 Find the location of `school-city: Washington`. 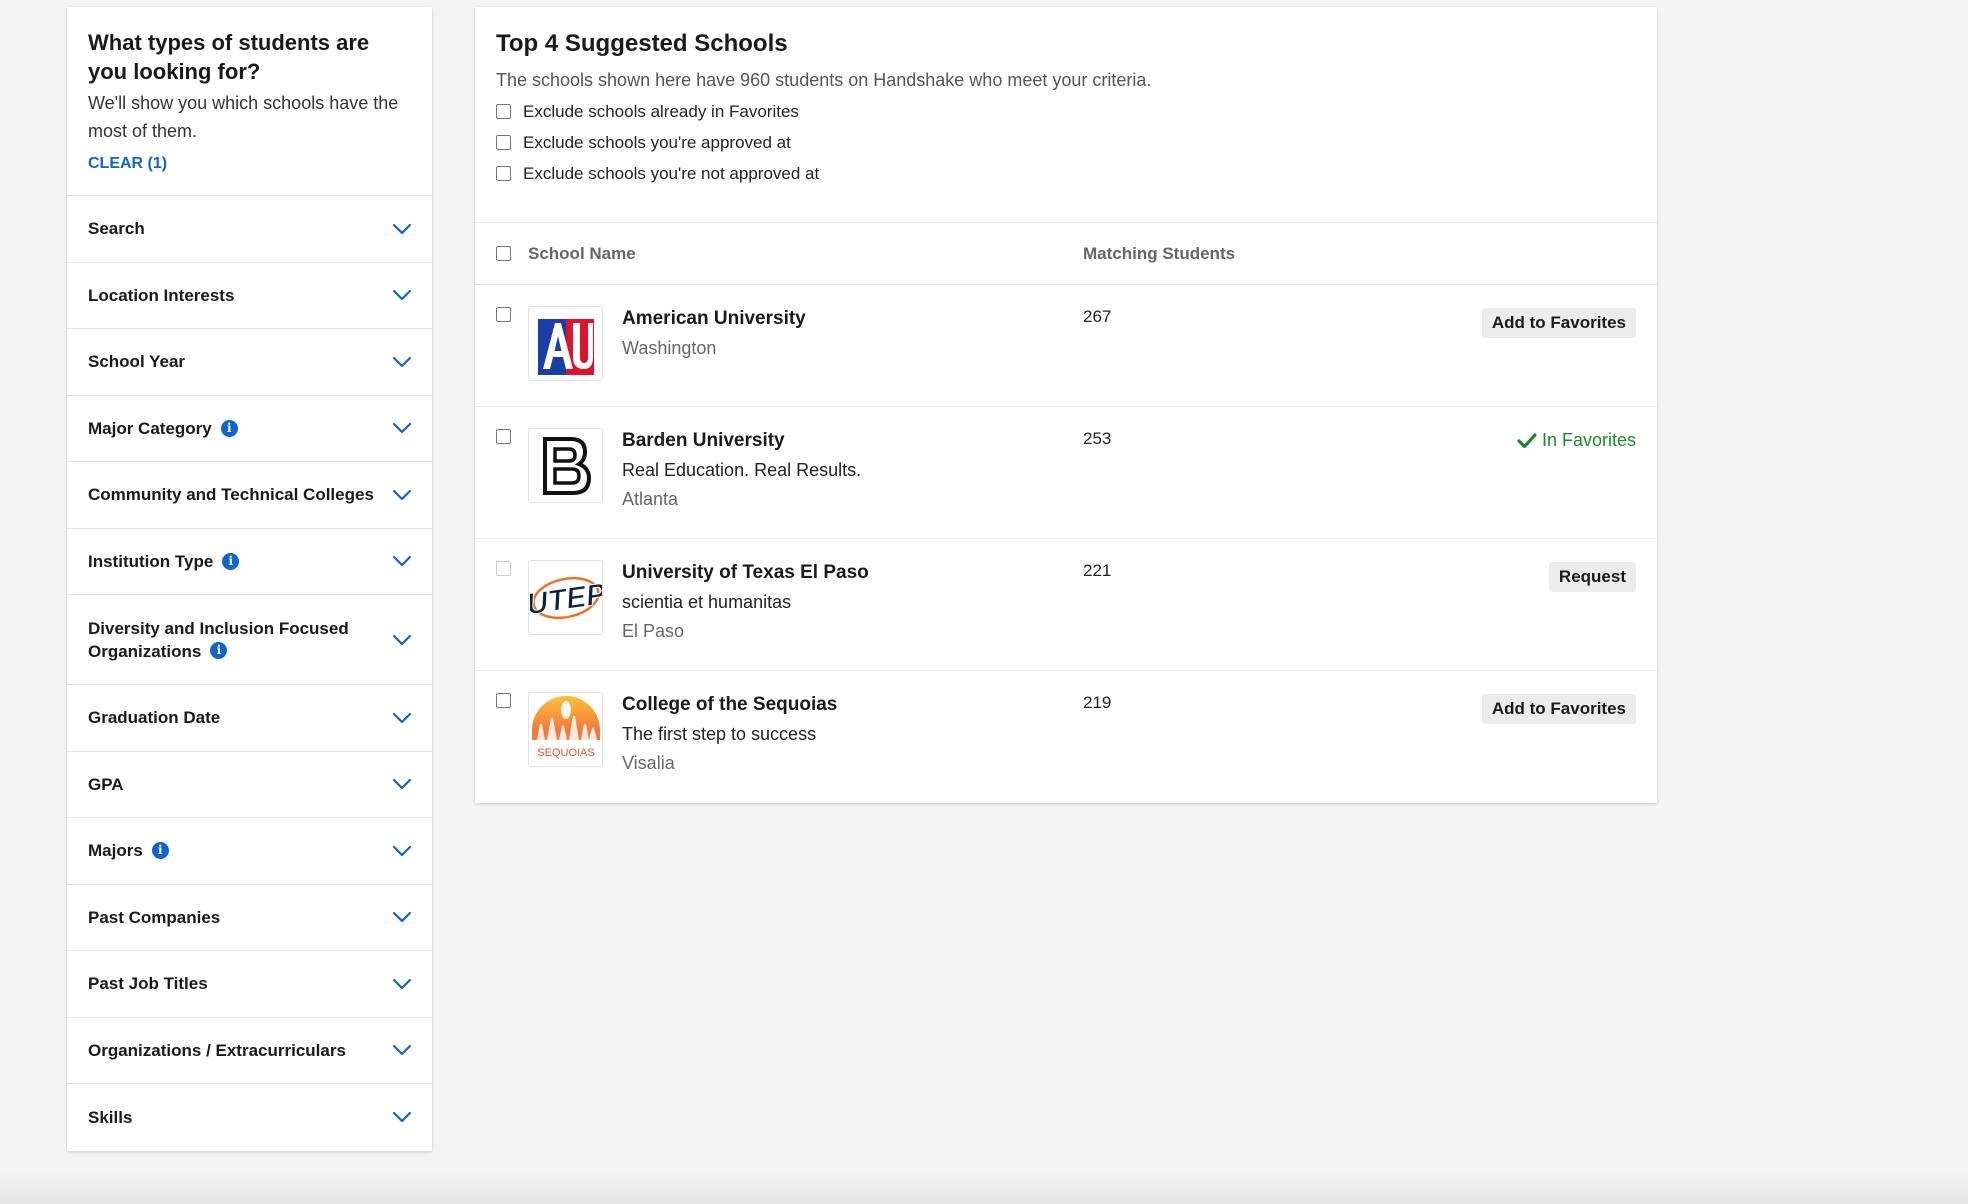

school-city: Washington is located at coordinates (669, 348).